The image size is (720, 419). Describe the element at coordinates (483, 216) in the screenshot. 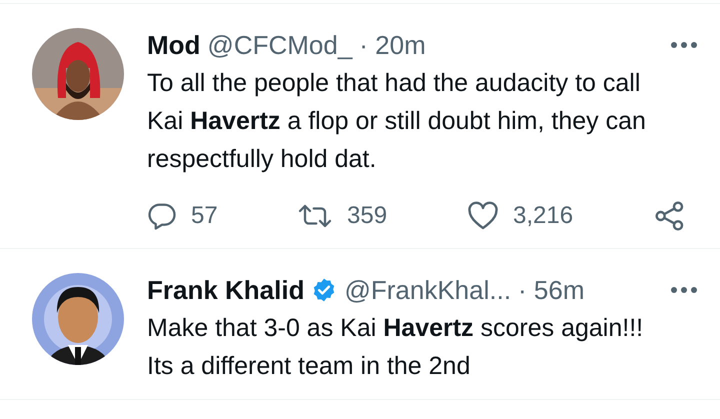

I see `heart-icon` at that location.